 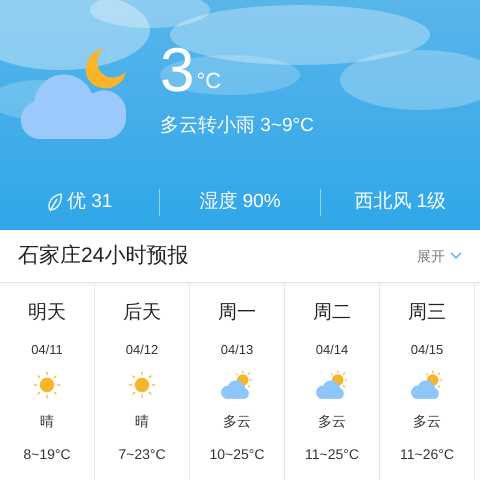 I want to click on leaf-icon, so click(x=54, y=202).